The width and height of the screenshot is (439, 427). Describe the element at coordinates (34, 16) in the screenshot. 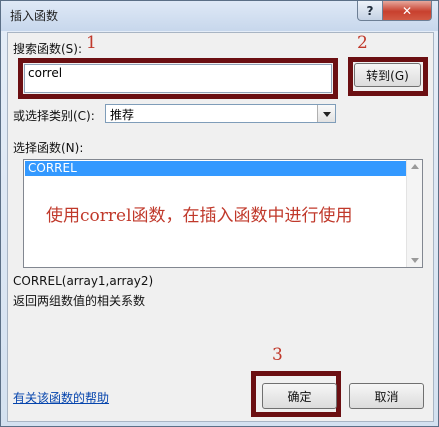

I see `dialog-title: 插入函数` at that location.